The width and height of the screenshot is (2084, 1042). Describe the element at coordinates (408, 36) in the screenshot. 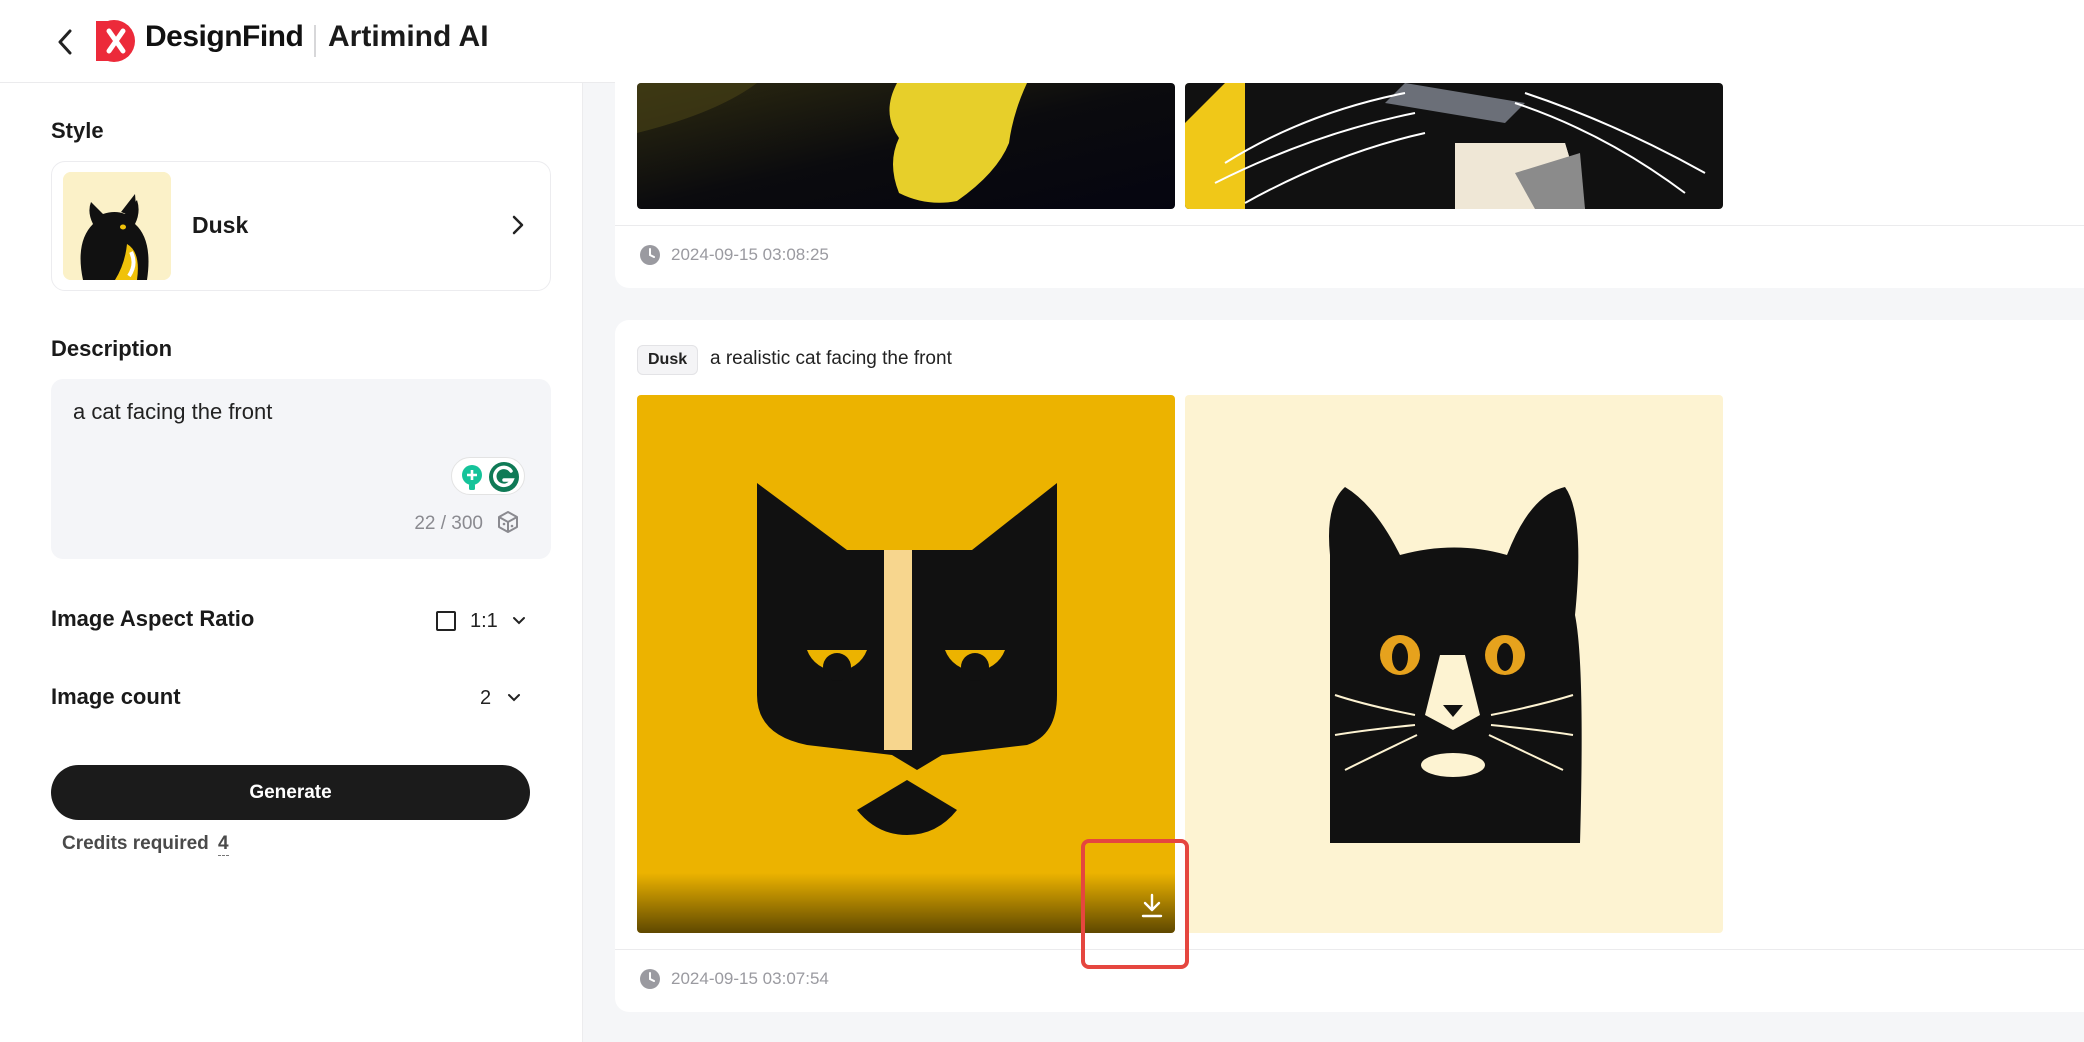

I see `app-name: Artimind AI` at that location.